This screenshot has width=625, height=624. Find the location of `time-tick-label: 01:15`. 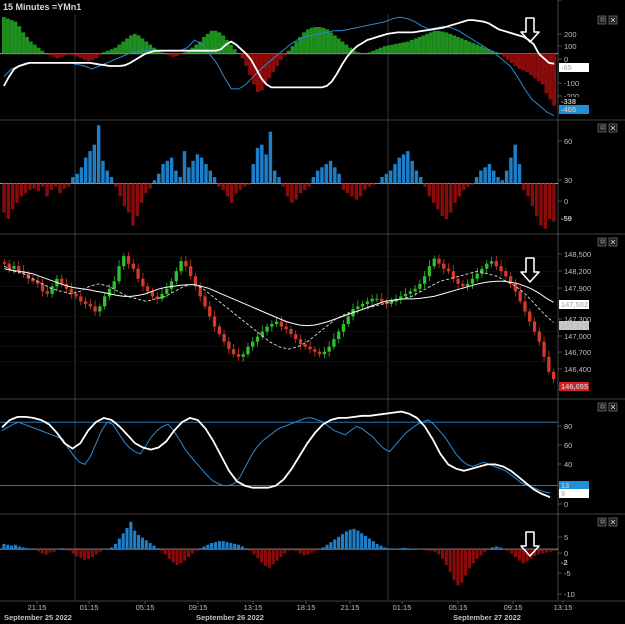

time-tick-label: 01:15 is located at coordinates (402, 607).